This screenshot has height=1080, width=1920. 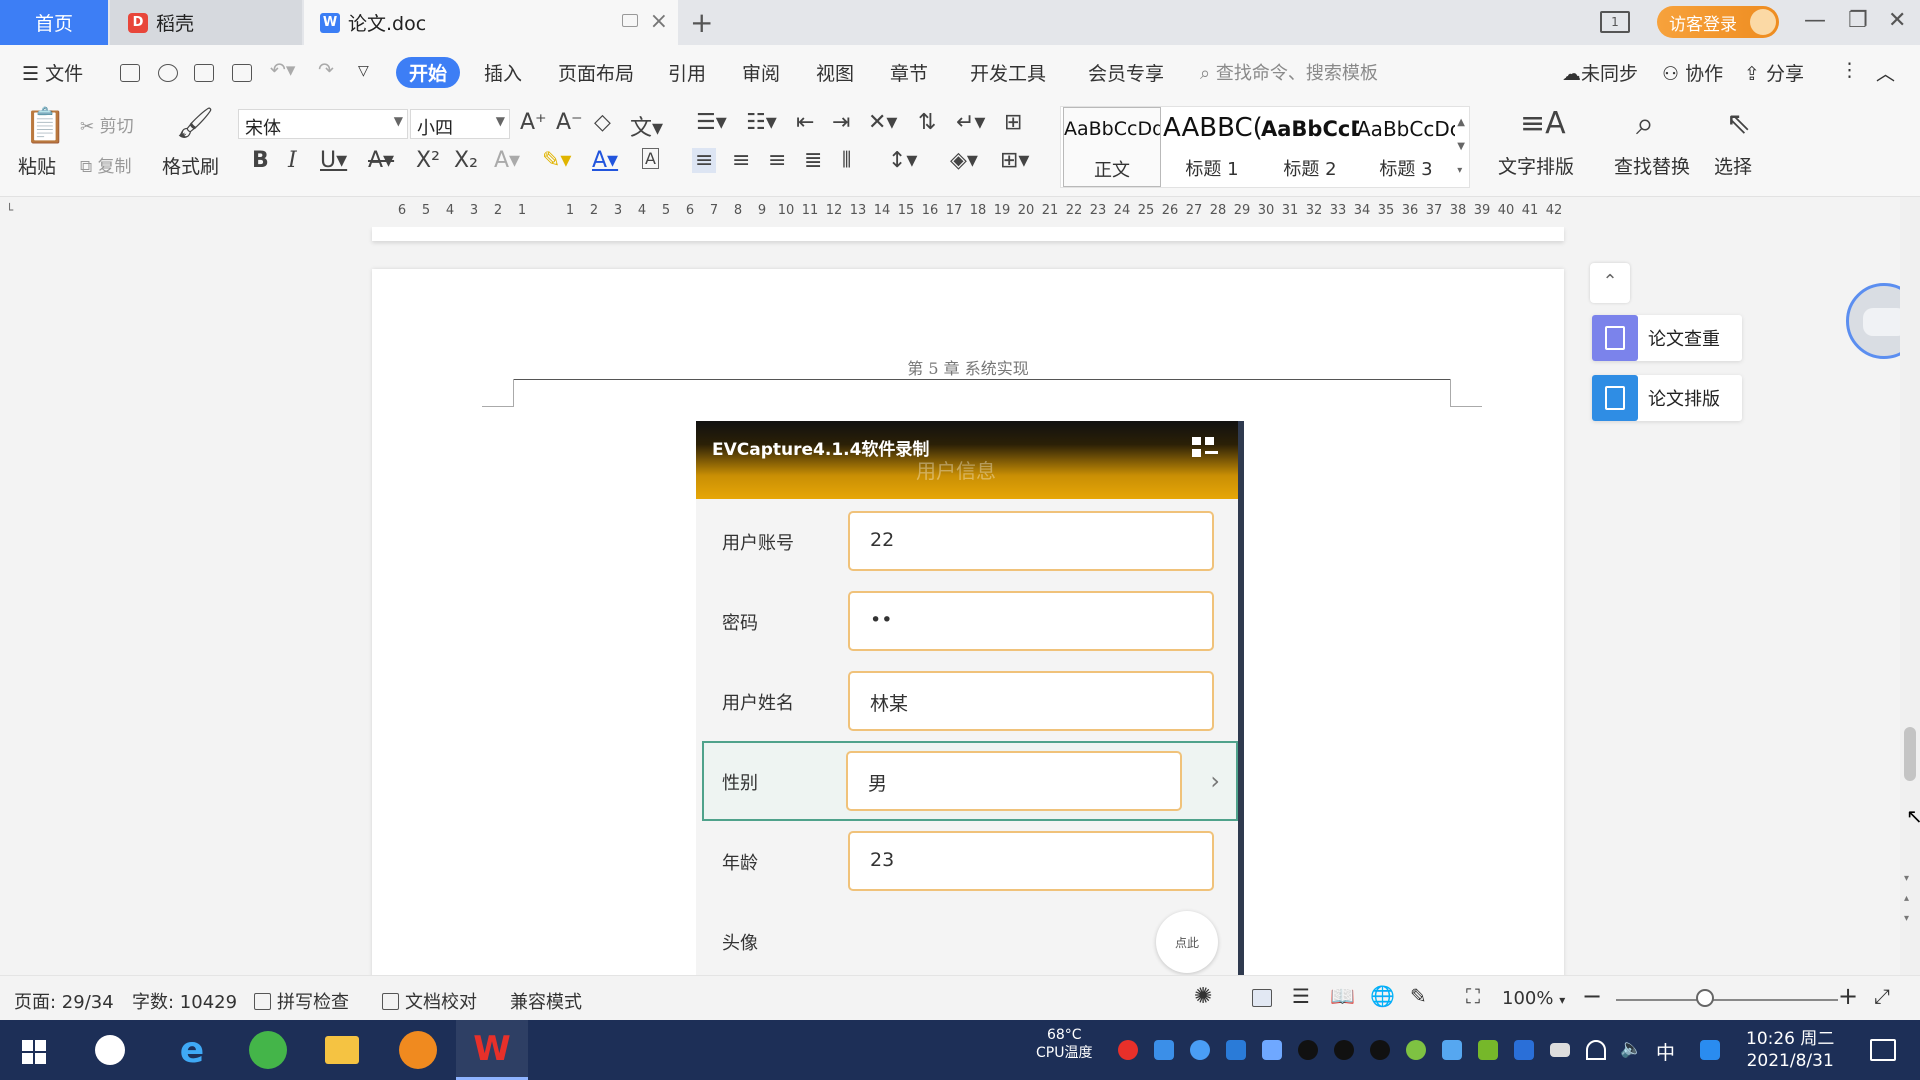 What do you see at coordinates (927, 122) in the screenshot?
I see `sort-icon: ⇅` at bounding box center [927, 122].